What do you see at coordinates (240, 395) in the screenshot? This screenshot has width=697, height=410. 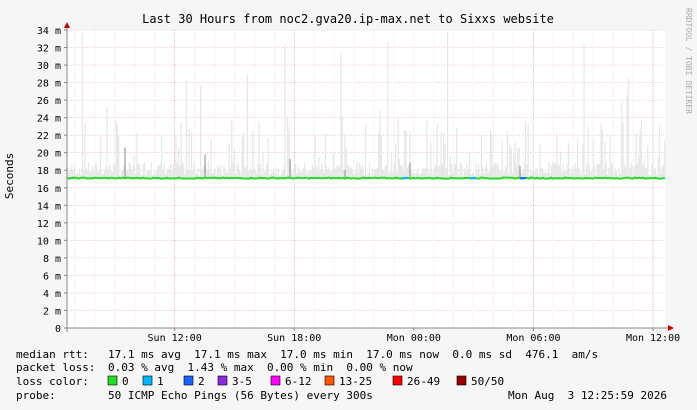 I see `probe-description: 50 ICMP Echo Pings (56 Bytes) every 300s` at bounding box center [240, 395].